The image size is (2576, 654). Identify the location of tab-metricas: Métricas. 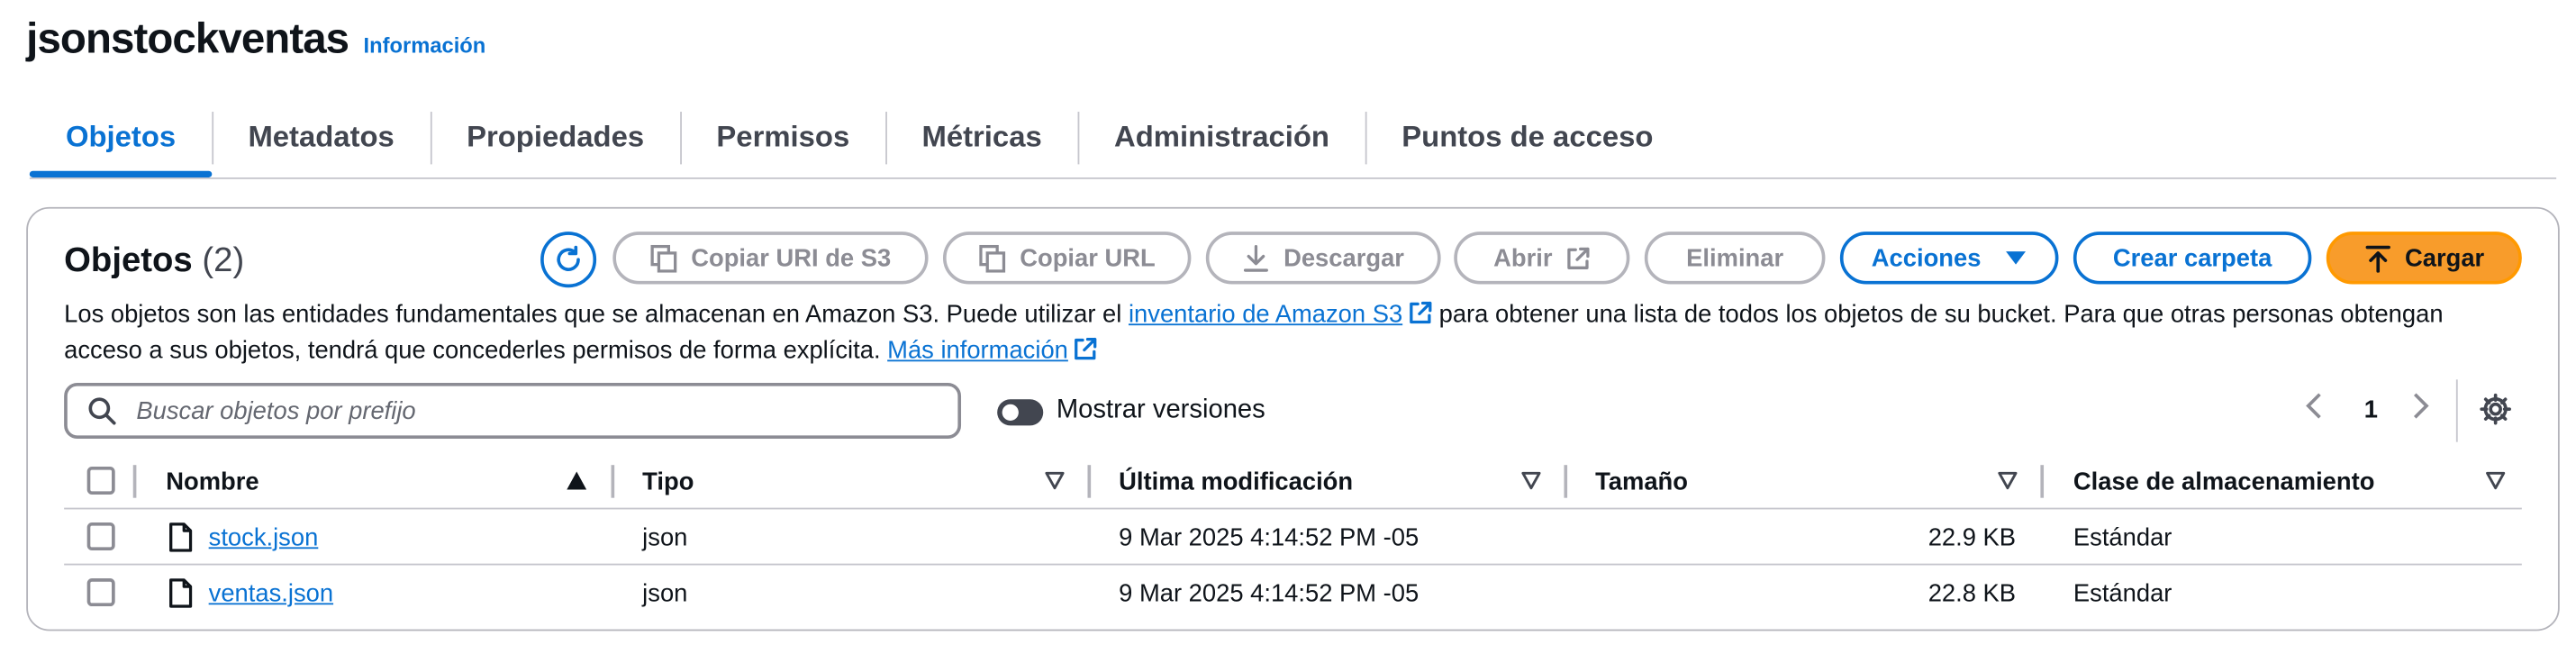
(981, 138).